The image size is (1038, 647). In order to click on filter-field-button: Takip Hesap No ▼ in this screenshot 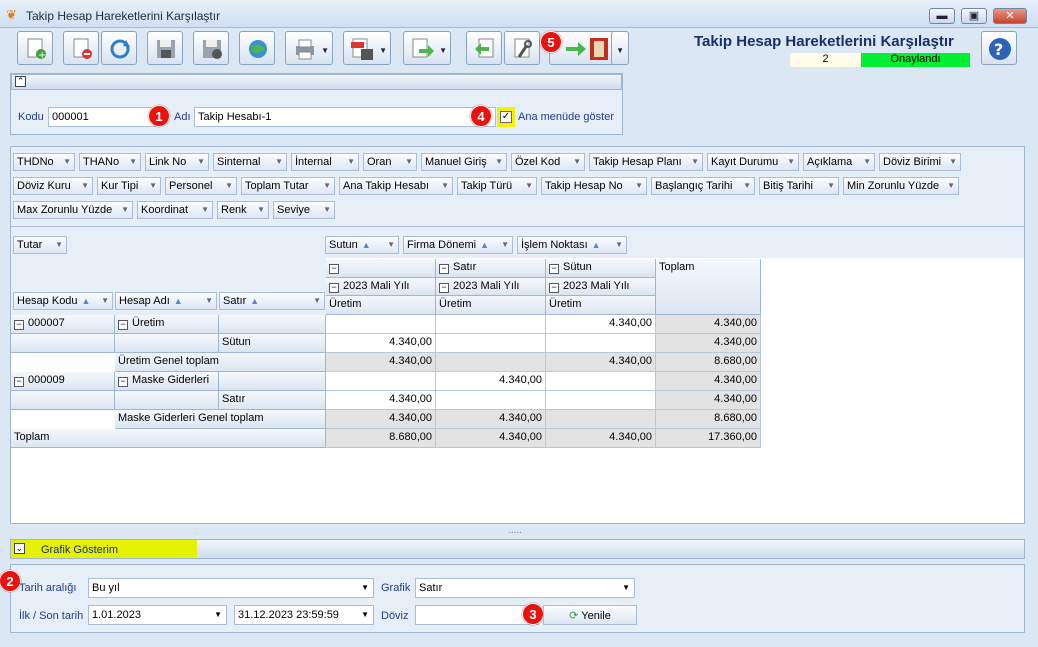, I will do `click(594, 186)`.